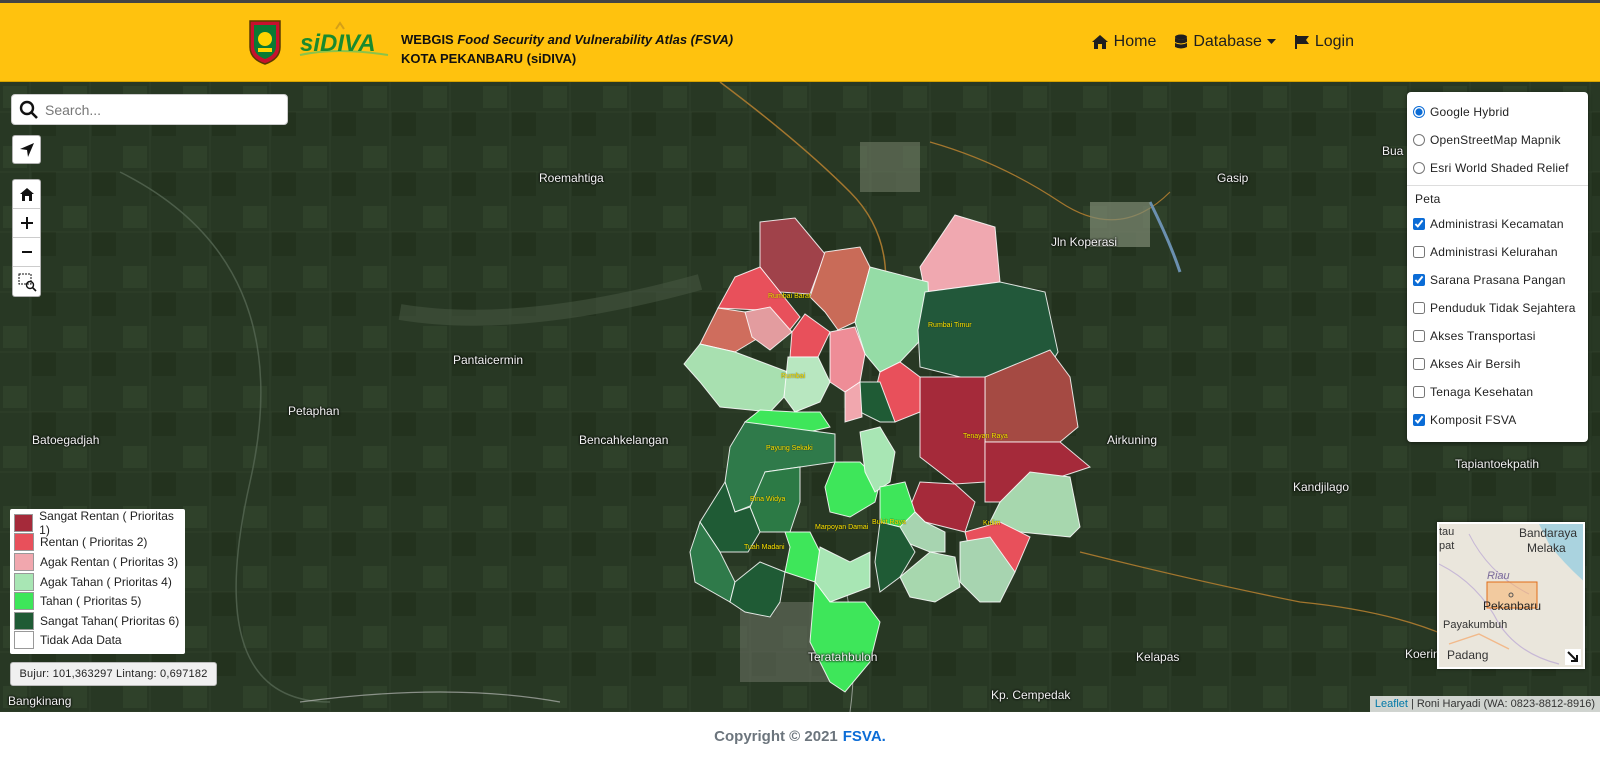  I want to click on place-airkuning: Airkuning, so click(1132, 440).